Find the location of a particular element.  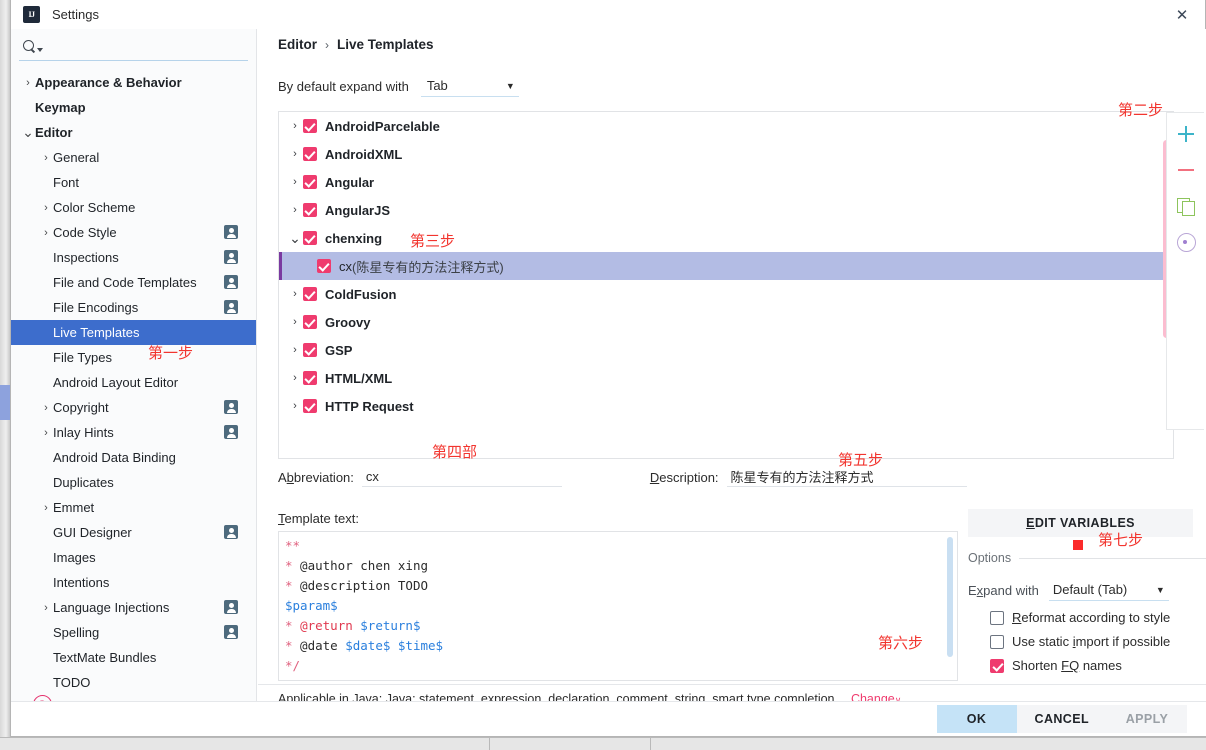

sidebar-item-emmet: › Emmet is located at coordinates (133, 507).